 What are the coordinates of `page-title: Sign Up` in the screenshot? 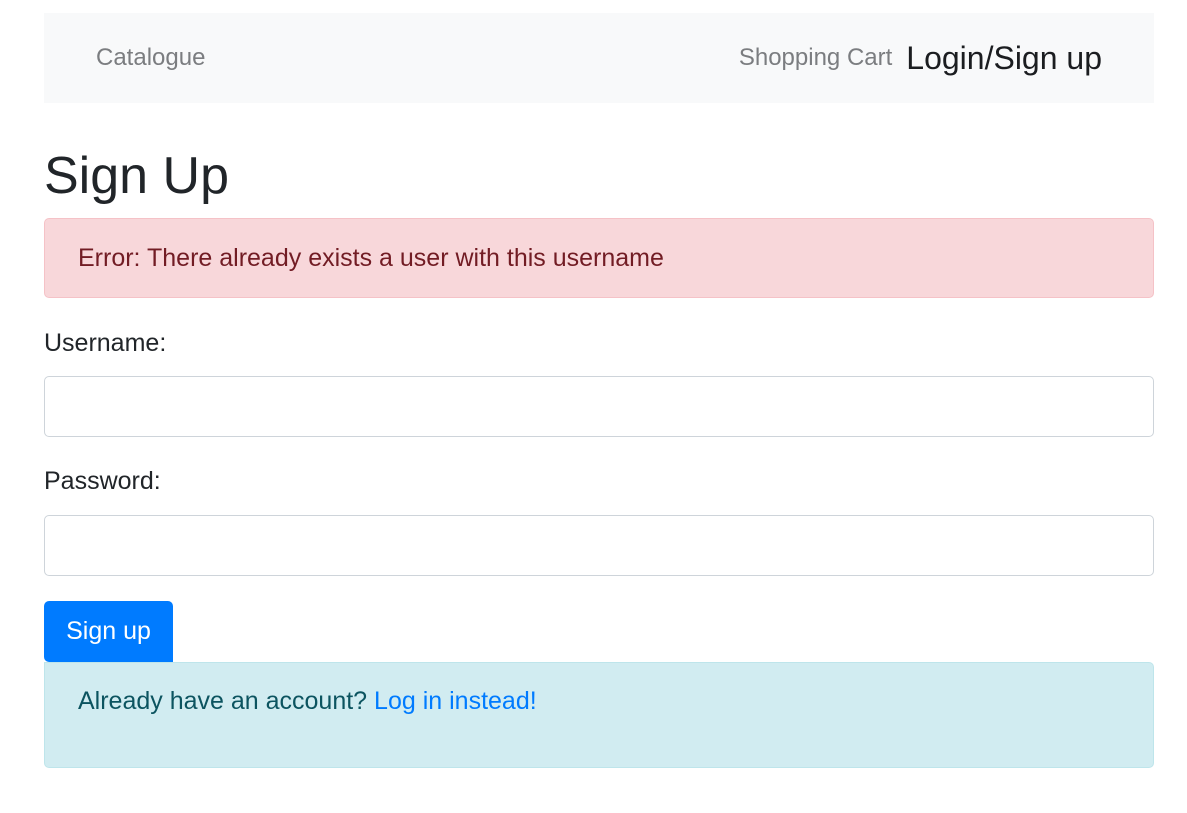 It's located at (136, 176).